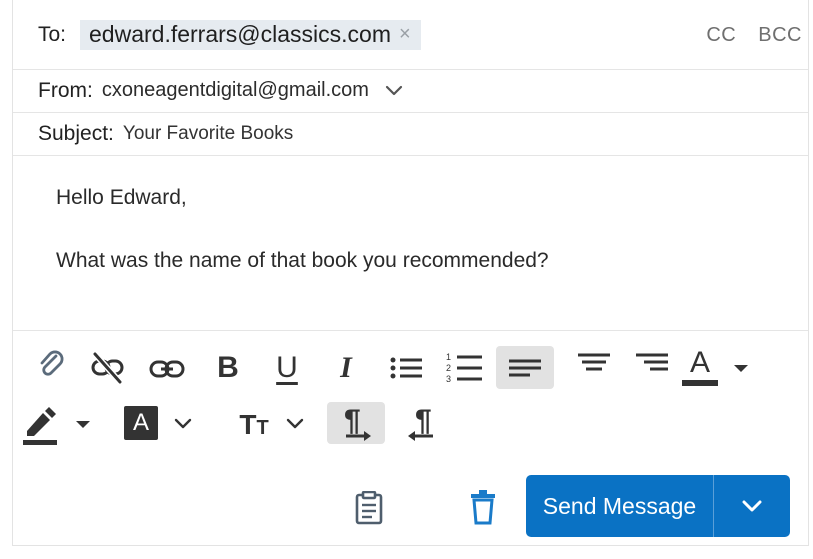 The width and height of the screenshot is (813, 559). Describe the element at coordinates (287, 368) in the screenshot. I see `underline-icon: U` at that location.